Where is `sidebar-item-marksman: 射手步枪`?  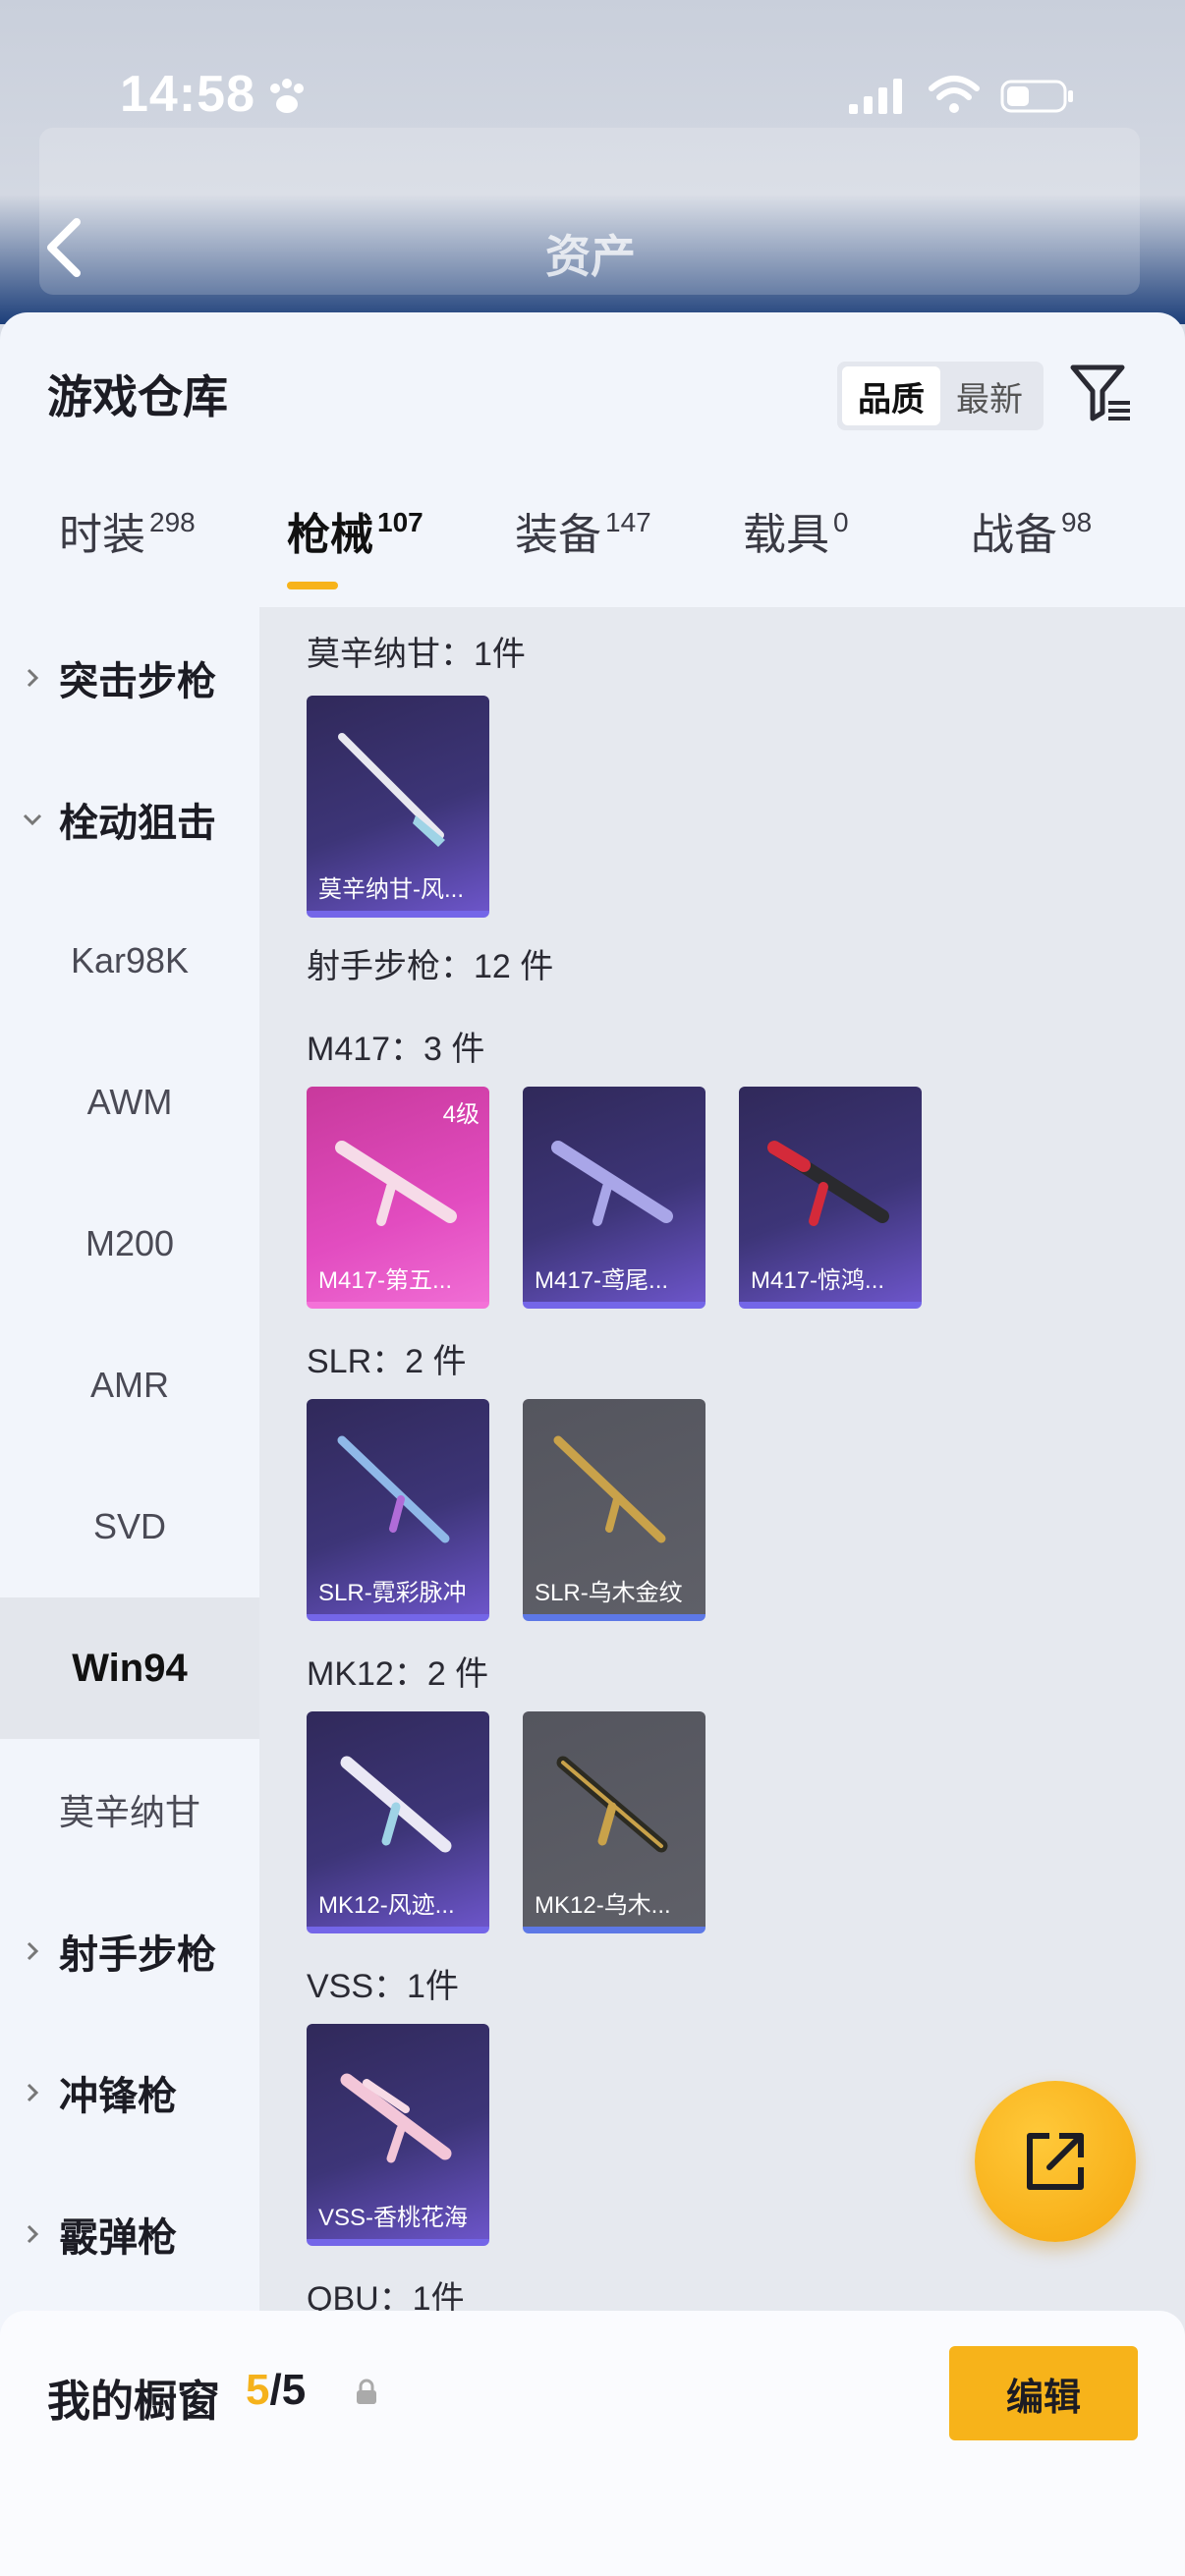
sidebar-item-marksman: 射手步枪 is located at coordinates (130, 1951).